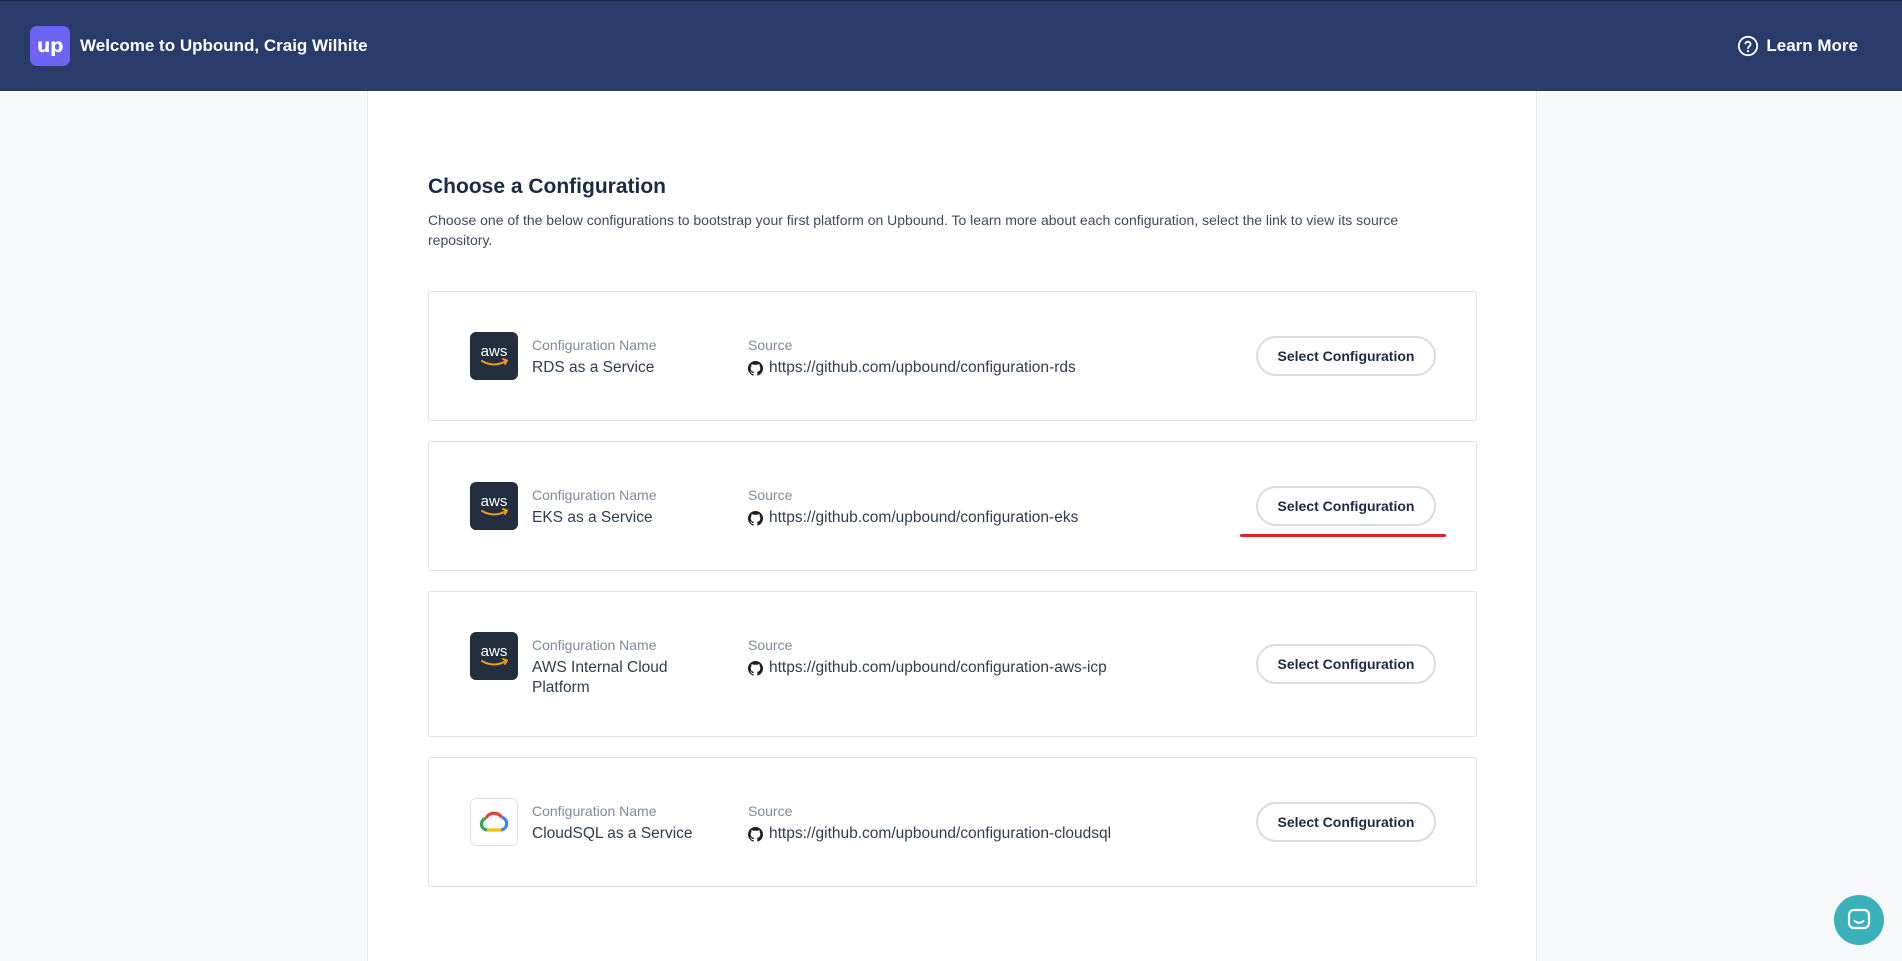 The height and width of the screenshot is (961, 1902). Describe the element at coordinates (1748, 46) in the screenshot. I see `help-circle-icon` at that location.